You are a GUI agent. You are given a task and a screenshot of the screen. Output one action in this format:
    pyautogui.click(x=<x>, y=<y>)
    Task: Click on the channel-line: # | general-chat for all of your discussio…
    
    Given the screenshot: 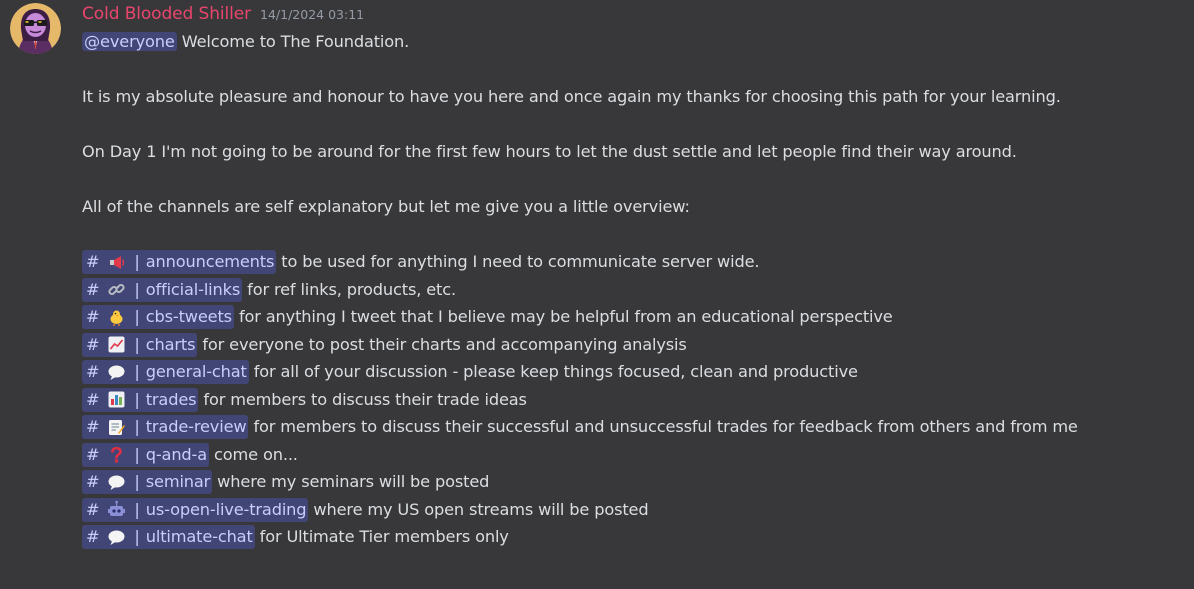 What is the action you would take?
    pyautogui.click(x=607, y=372)
    